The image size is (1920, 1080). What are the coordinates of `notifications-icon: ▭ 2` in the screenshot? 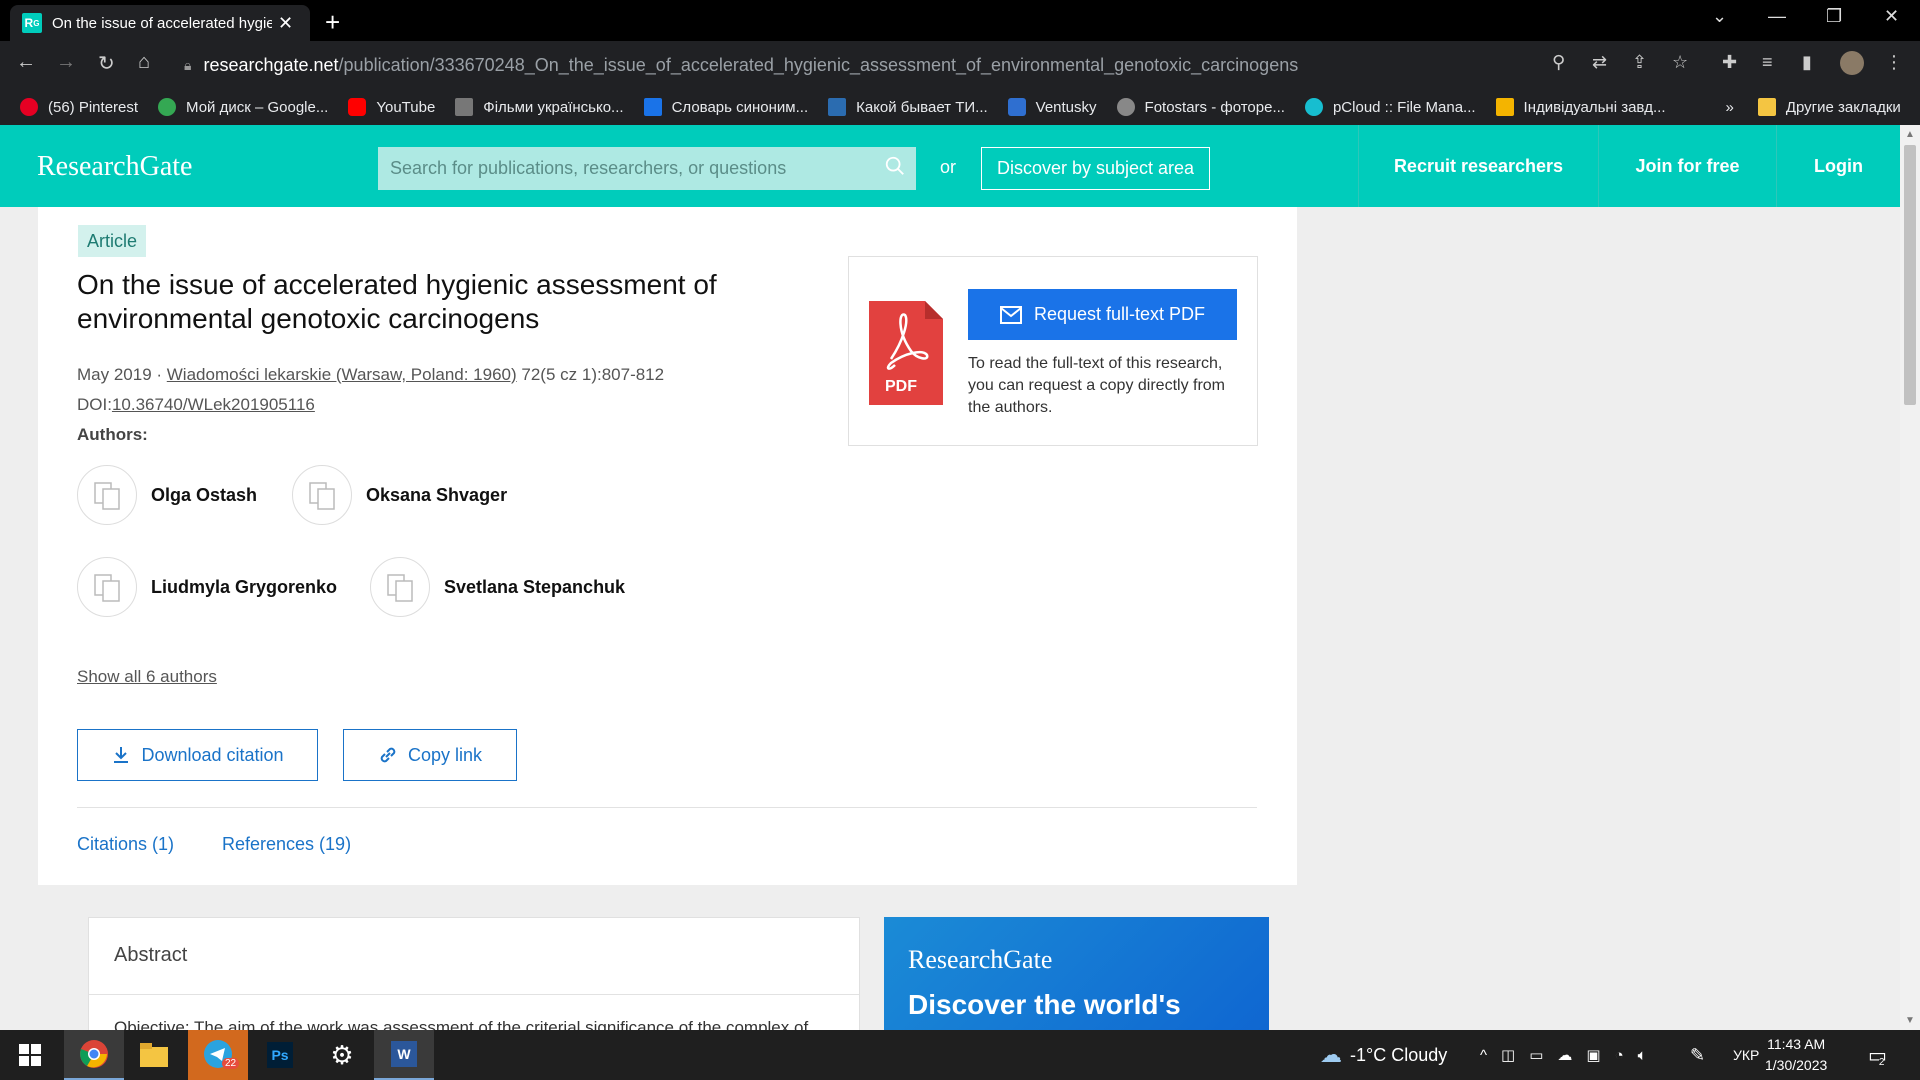 It's located at (1877, 1055).